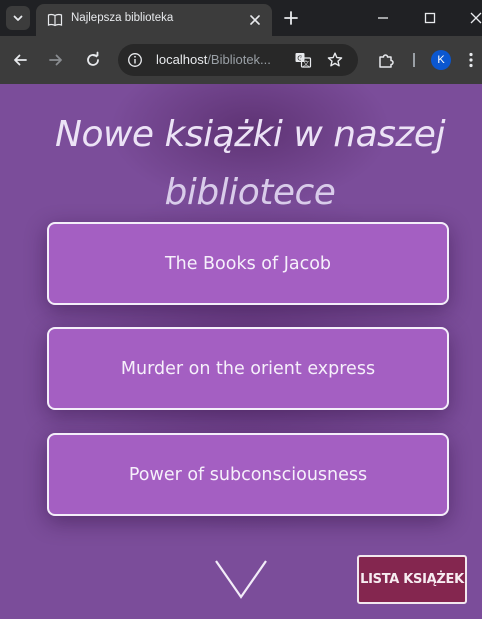 This screenshot has height=619, width=482. I want to click on plus-icon, so click(291, 18).